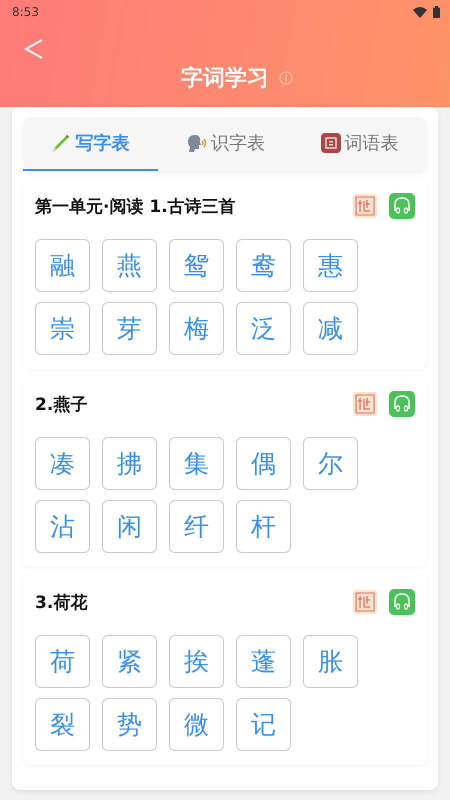 The image size is (450, 800). What do you see at coordinates (129, 724) in the screenshot?
I see `character-tile: 势` at bounding box center [129, 724].